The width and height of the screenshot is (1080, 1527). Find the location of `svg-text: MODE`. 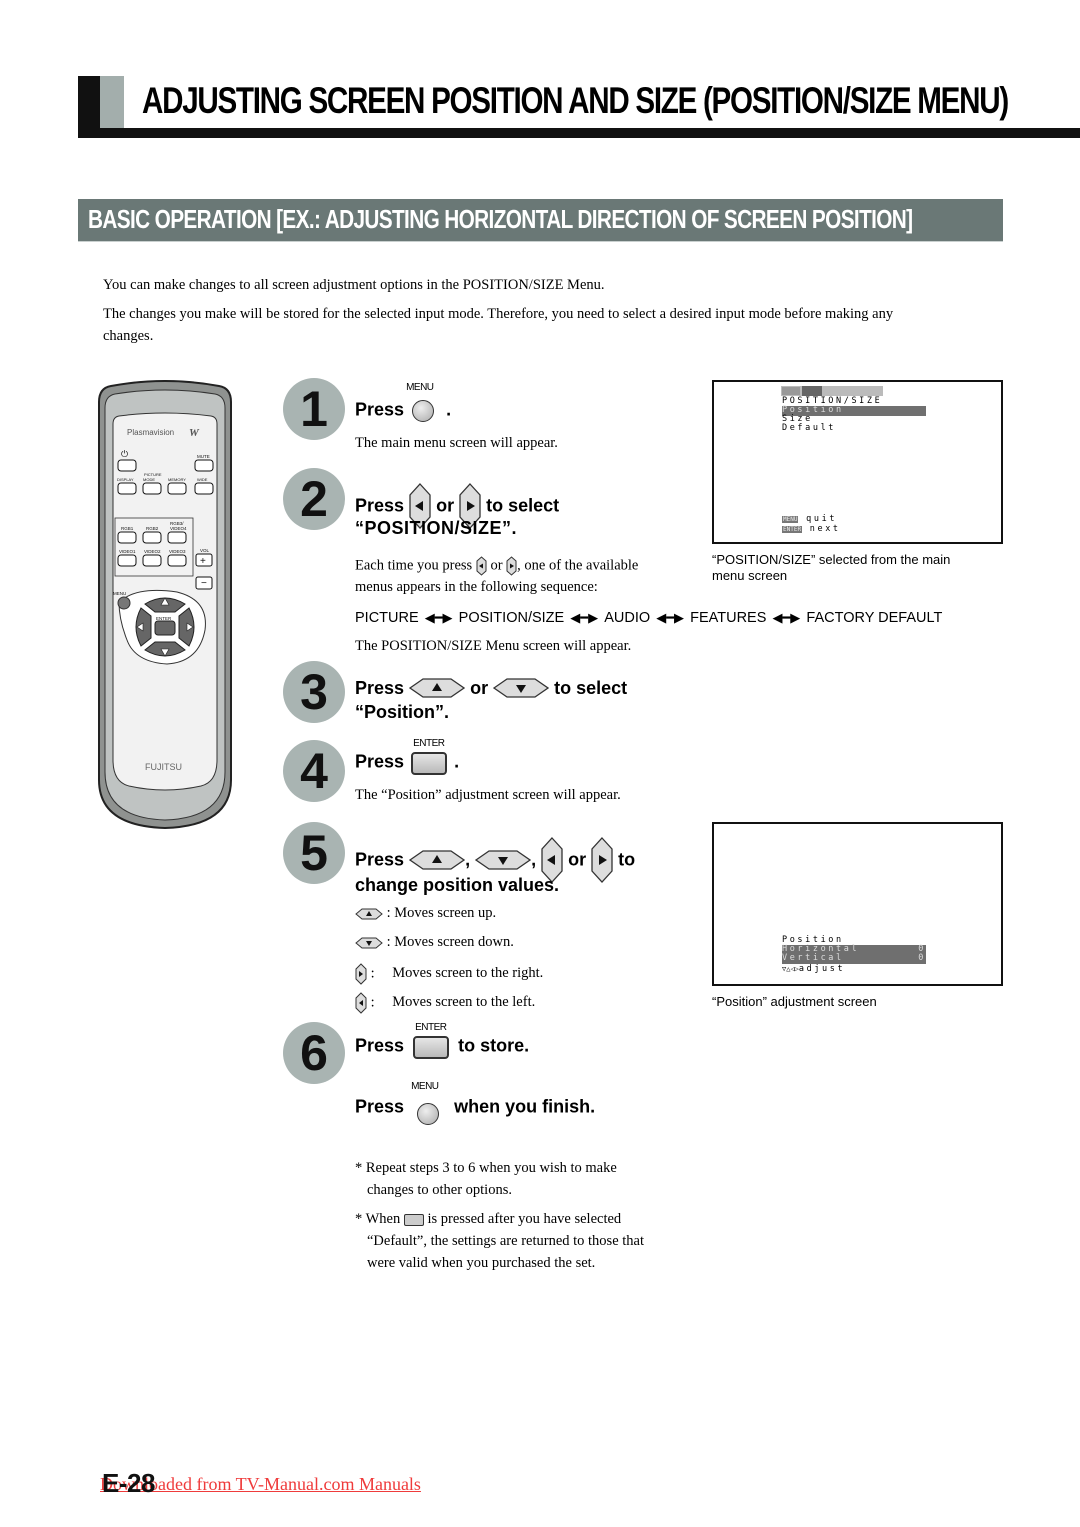

svg-text: MODE is located at coordinates (149, 479).